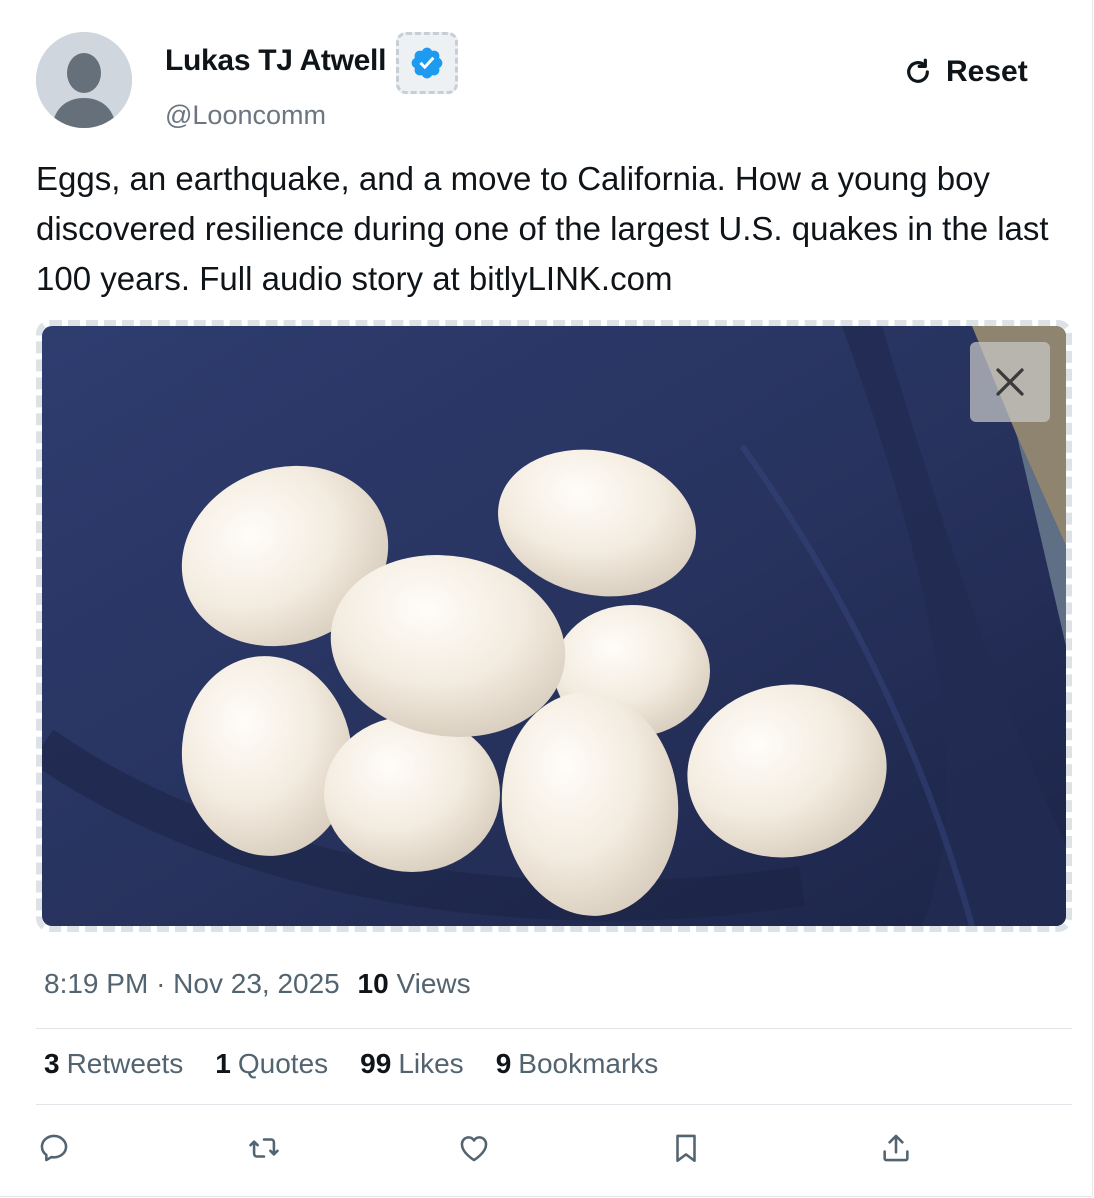 The image size is (1094, 1198). I want to click on share-button, so click(896, 1148).